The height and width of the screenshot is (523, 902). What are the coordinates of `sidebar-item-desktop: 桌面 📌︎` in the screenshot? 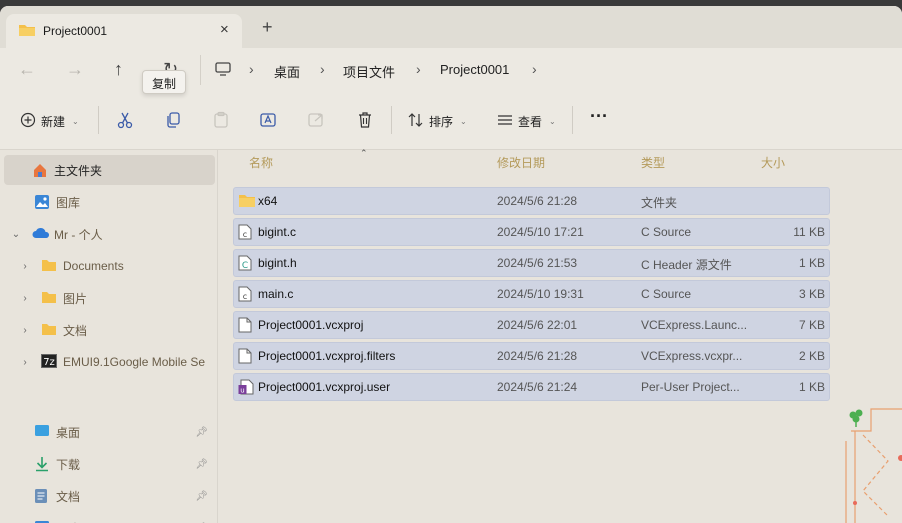 It's located at (108, 432).